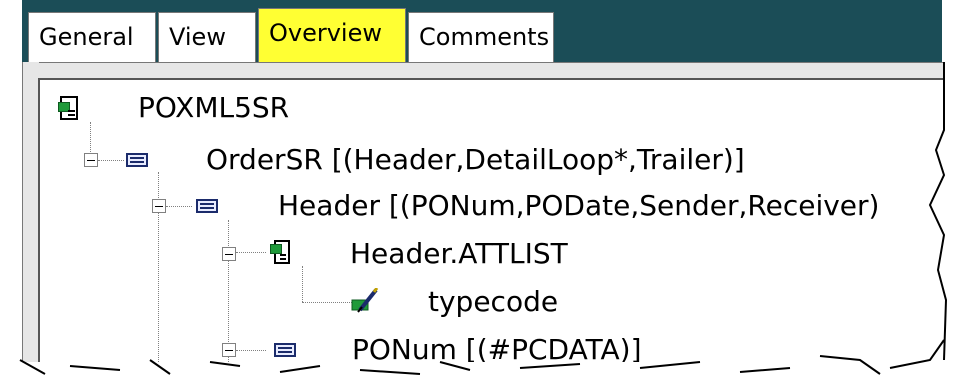 The image size is (965, 377). I want to click on tree-node-label: OrderSR [(Header,DetailLoop*,Trailer)], so click(475, 159).